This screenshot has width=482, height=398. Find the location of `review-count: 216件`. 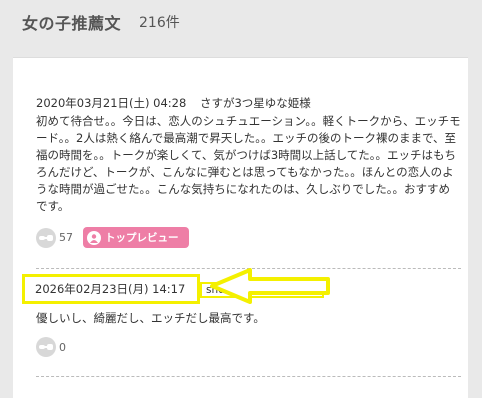

review-count: 216件 is located at coordinates (159, 23).